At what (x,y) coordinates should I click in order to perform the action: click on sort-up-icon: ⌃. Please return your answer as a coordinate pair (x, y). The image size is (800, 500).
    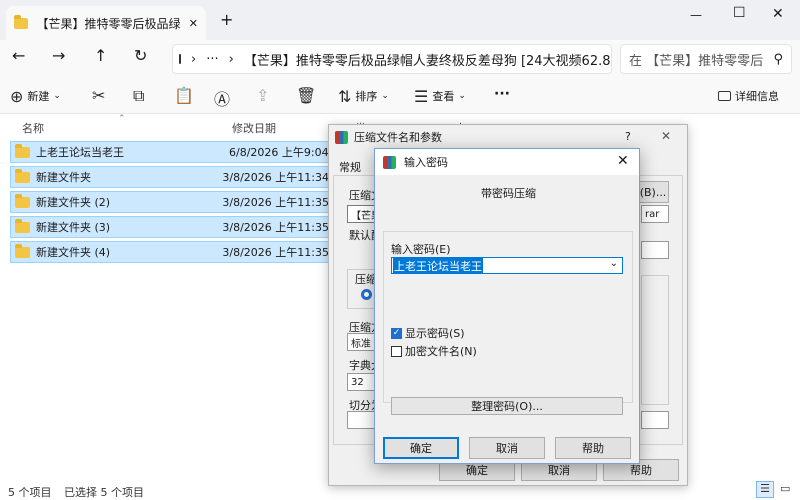
    Looking at the image, I should click on (122, 119).